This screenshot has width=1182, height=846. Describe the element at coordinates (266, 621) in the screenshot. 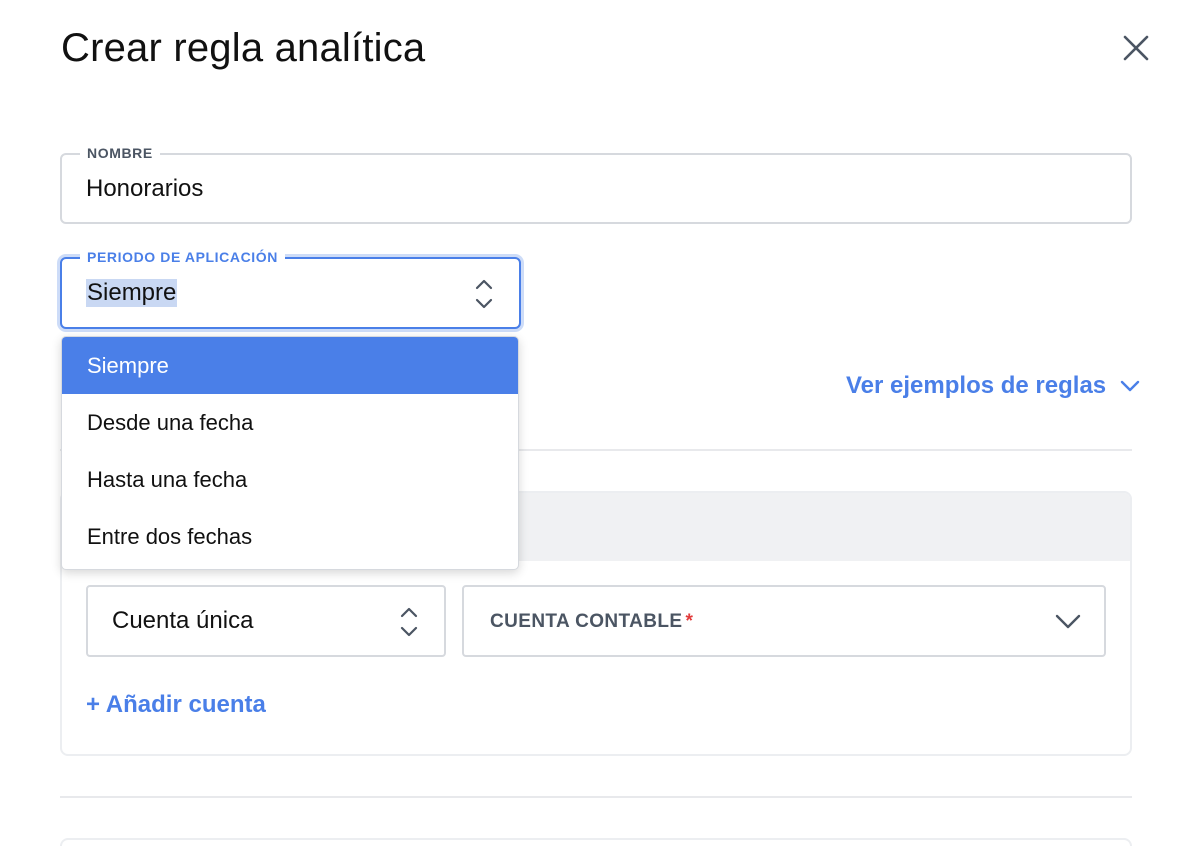

I see `cuenta-tipo-select: Cuenta única` at that location.